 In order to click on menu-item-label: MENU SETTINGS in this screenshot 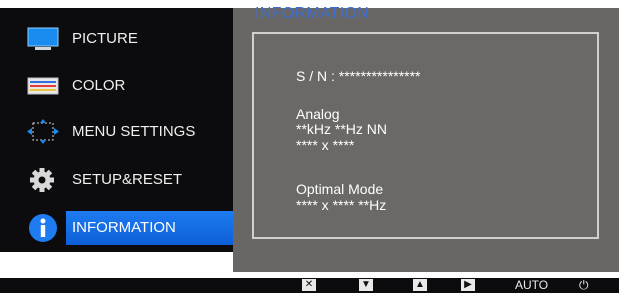, I will do `click(134, 131)`.